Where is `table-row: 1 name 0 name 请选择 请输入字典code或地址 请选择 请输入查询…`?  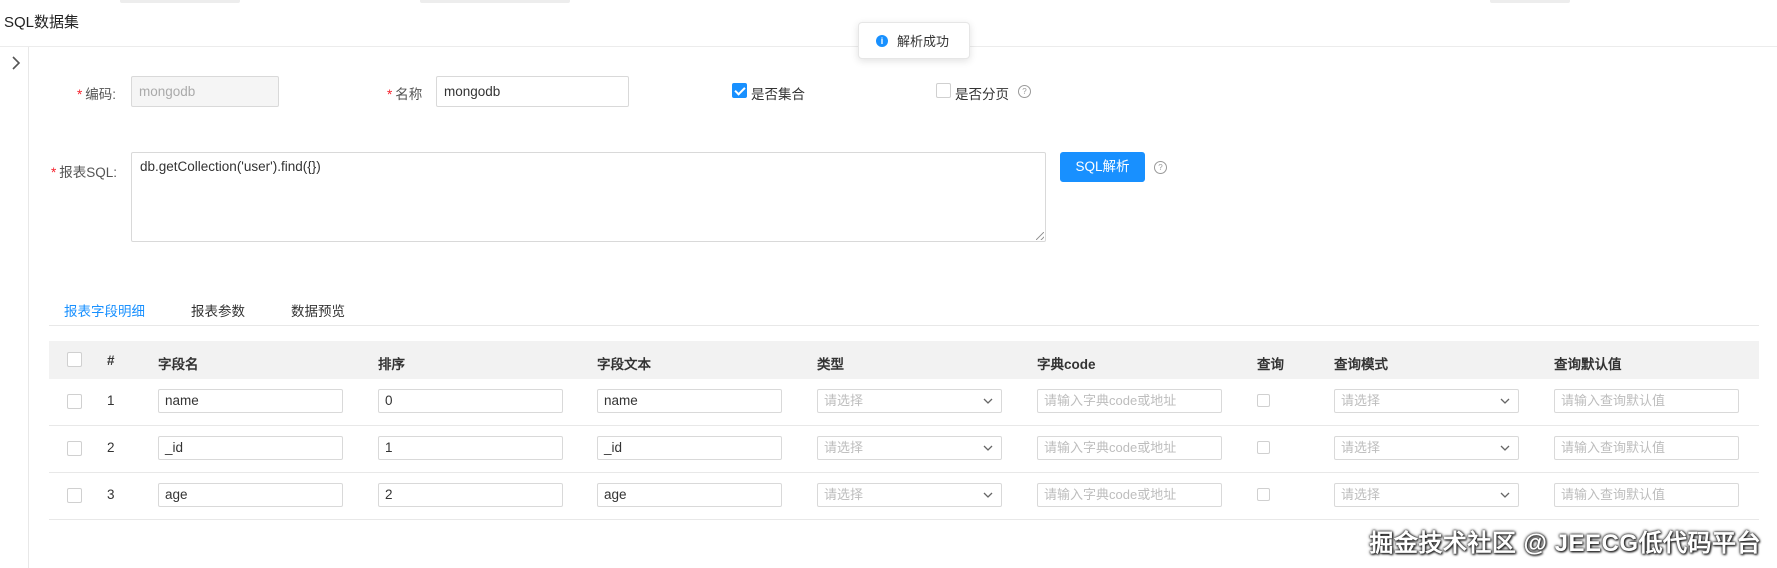 table-row: 1 name 0 name 请选择 请输入字典code或地址 请选择 请输入查询… is located at coordinates (904, 402).